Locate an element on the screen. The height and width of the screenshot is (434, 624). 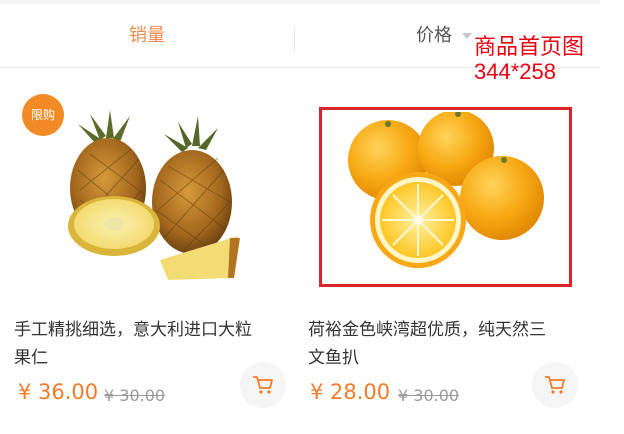
sort-arrow-down-icon is located at coordinates (467, 36).